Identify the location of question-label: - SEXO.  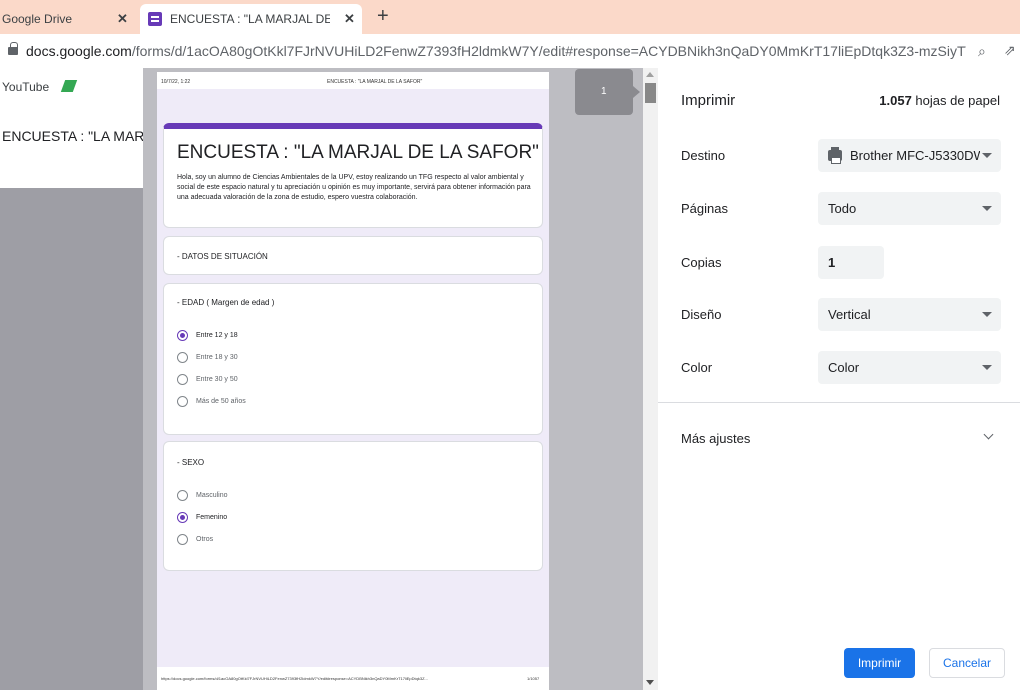
(191, 462).